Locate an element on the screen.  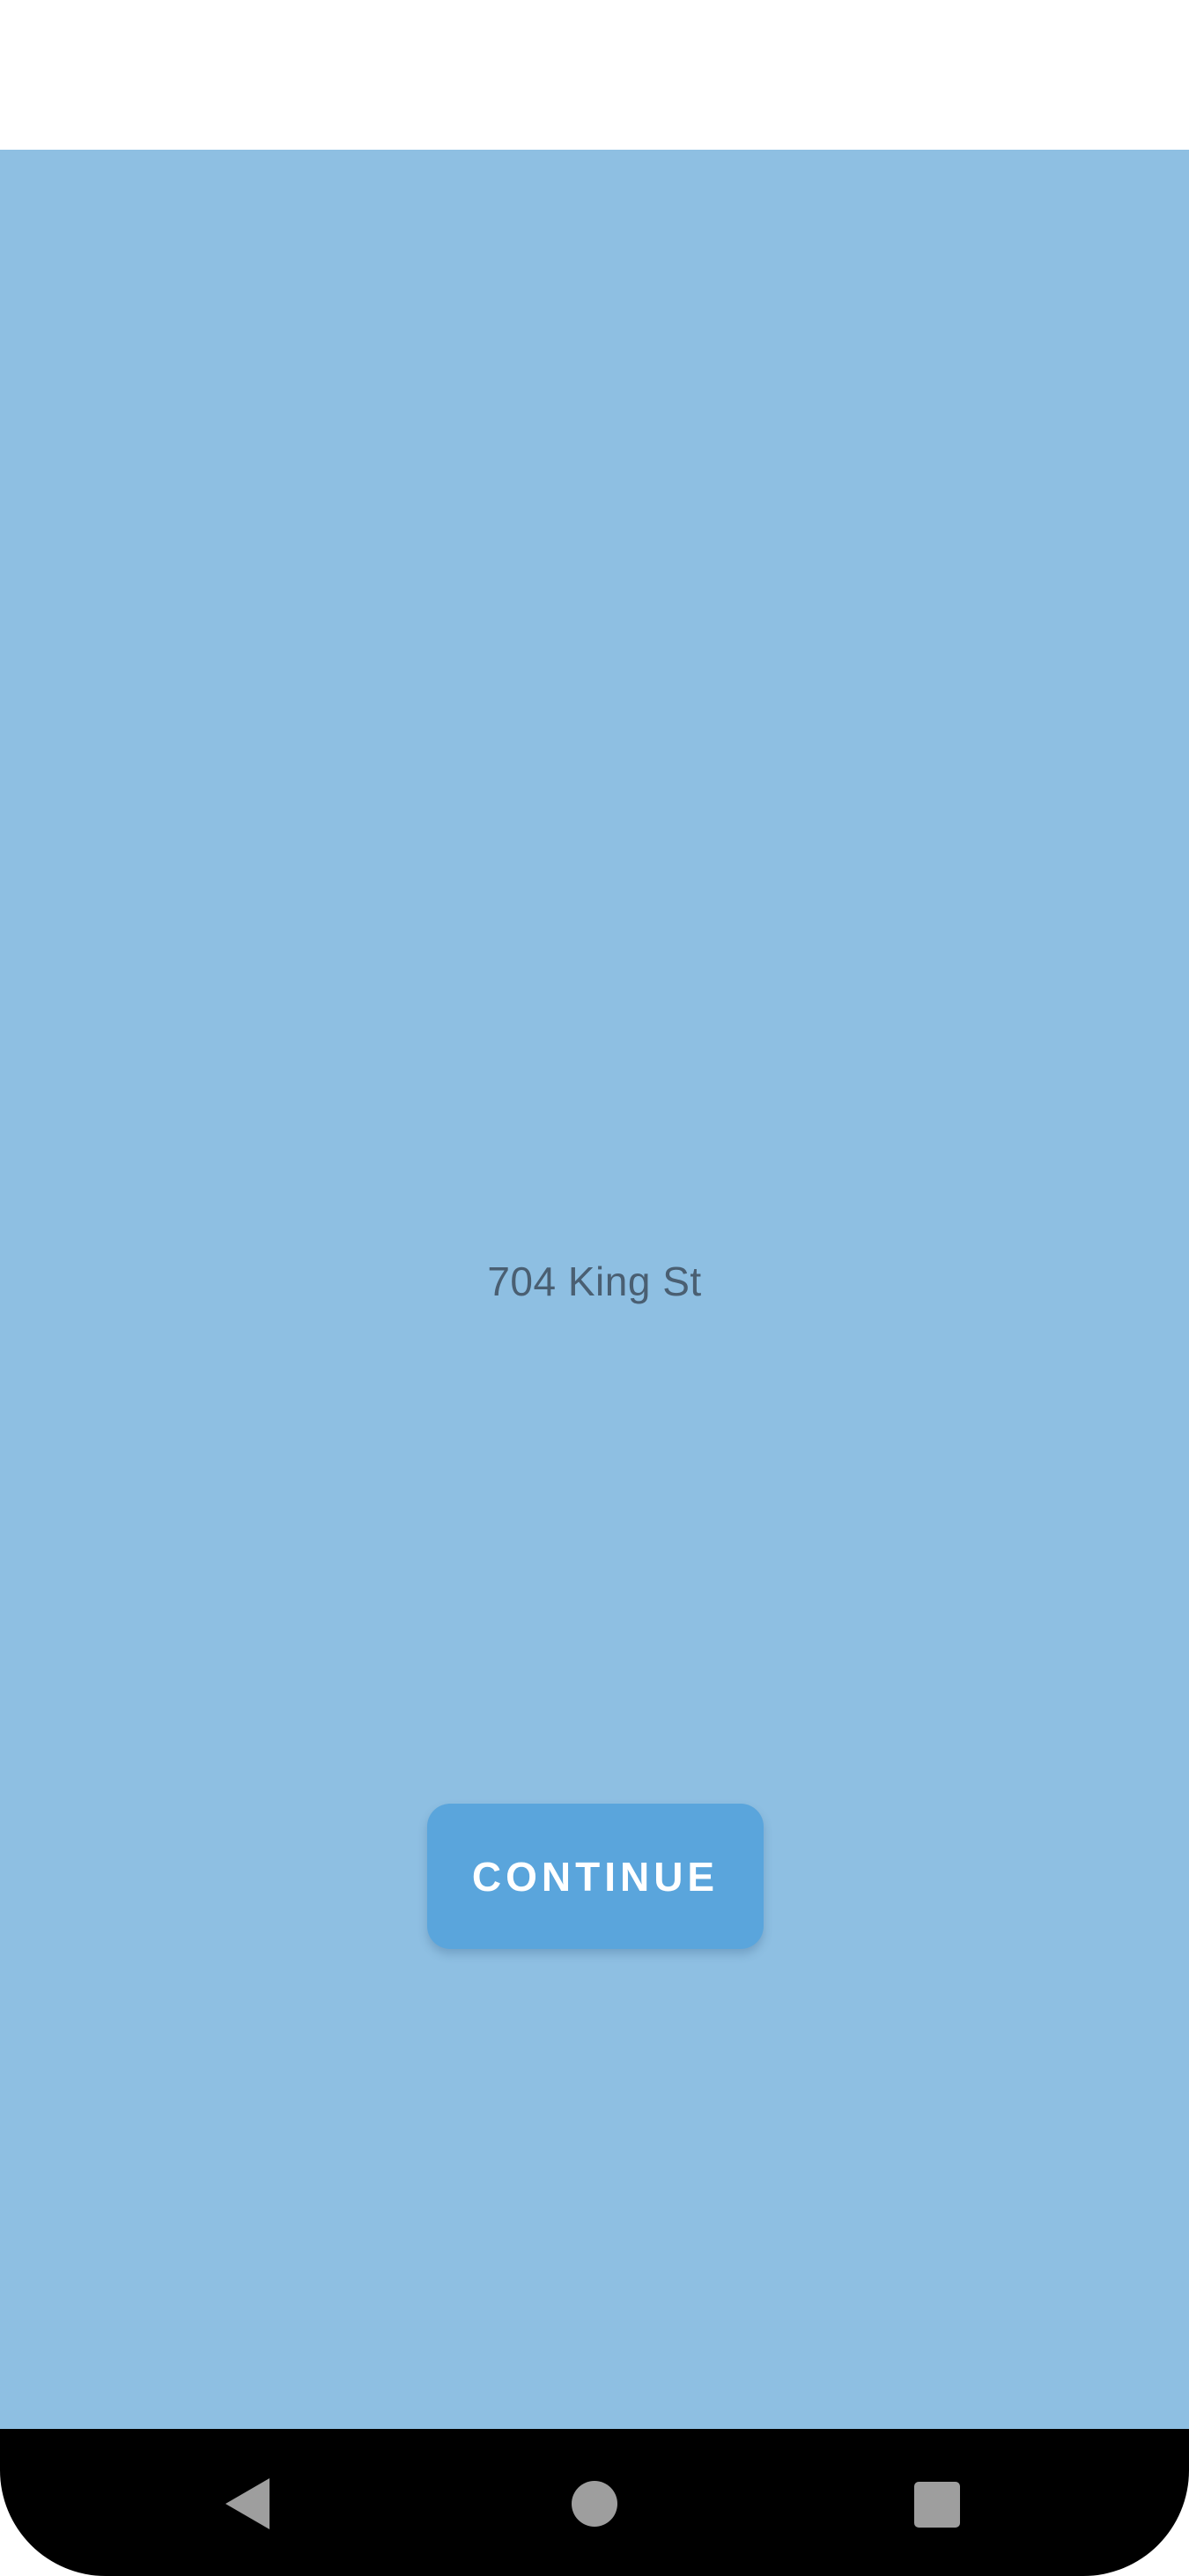
home-icon is located at coordinates (595, 2504).